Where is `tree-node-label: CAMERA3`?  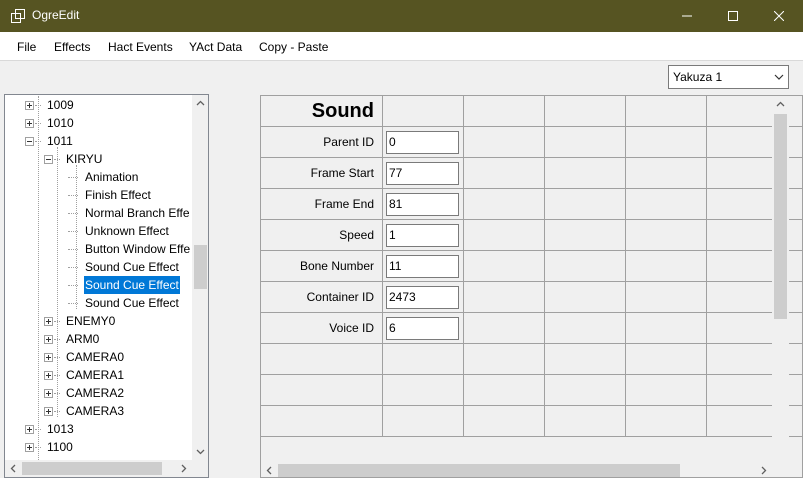
tree-node-label: CAMERA3 is located at coordinates (95, 411).